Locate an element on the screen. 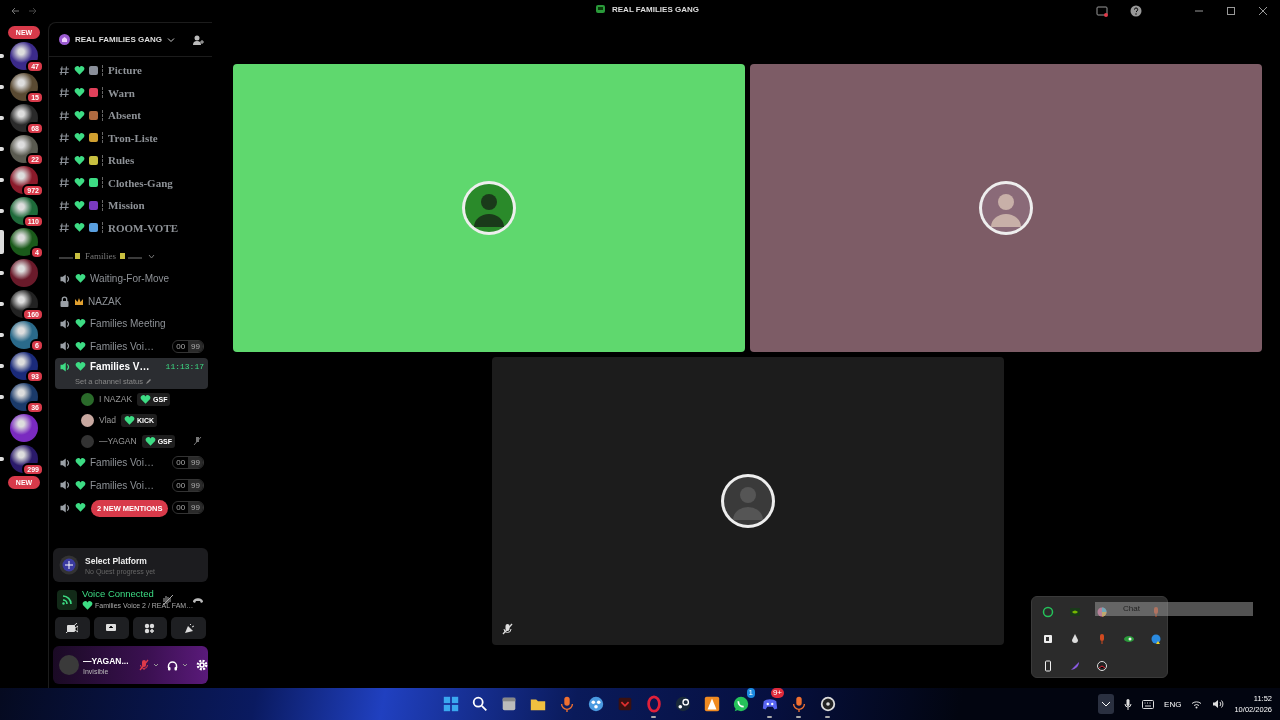 The height and width of the screenshot is (720, 1280). category-header: Families is located at coordinates (100, 256).